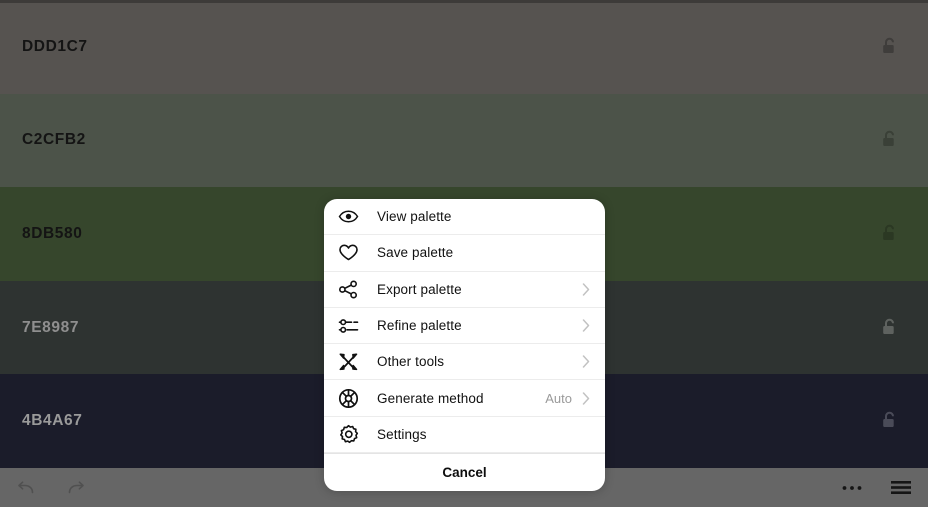 The image size is (928, 507). Describe the element at coordinates (558, 398) in the screenshot. I see `generate-method-value: Auto` at that location.